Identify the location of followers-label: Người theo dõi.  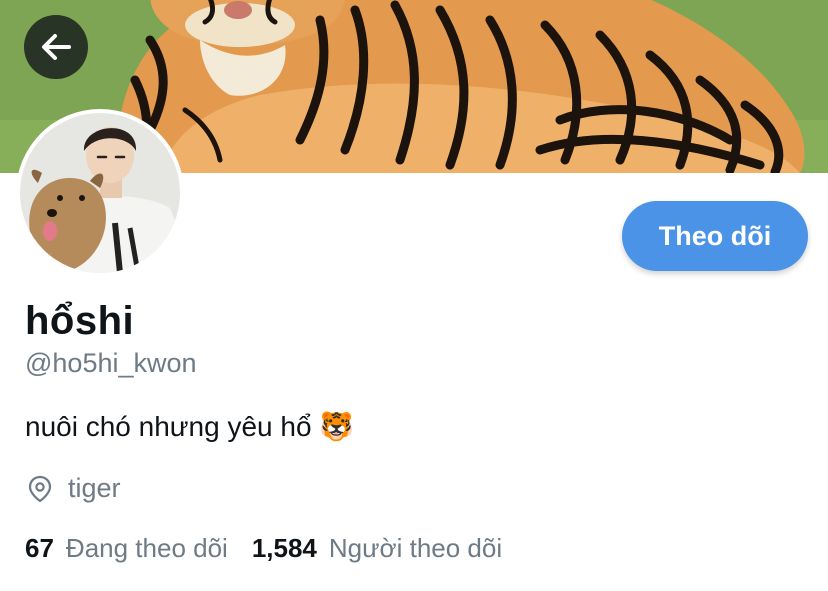
(415, 548).